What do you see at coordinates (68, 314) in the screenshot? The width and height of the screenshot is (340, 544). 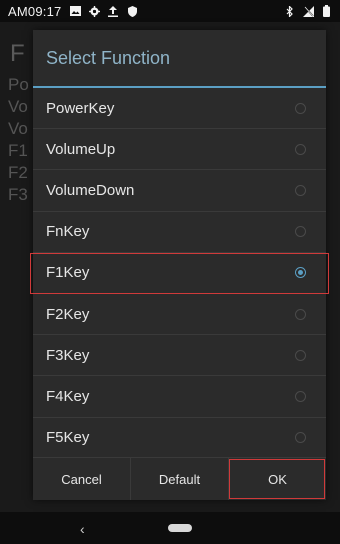 I see `option-label: F2Key` at bounding box center [68, 314].